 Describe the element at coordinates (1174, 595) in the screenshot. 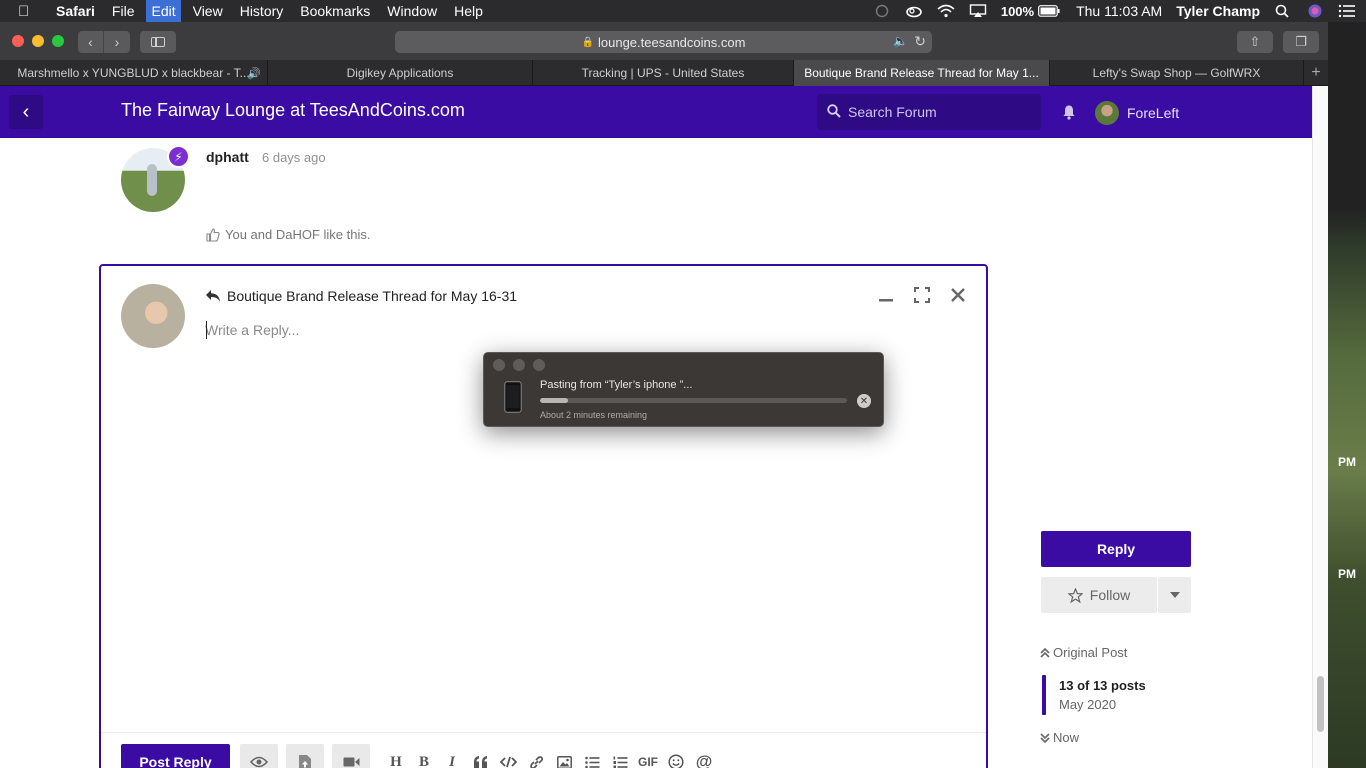

I see `follow-options-dropdown` at that location.